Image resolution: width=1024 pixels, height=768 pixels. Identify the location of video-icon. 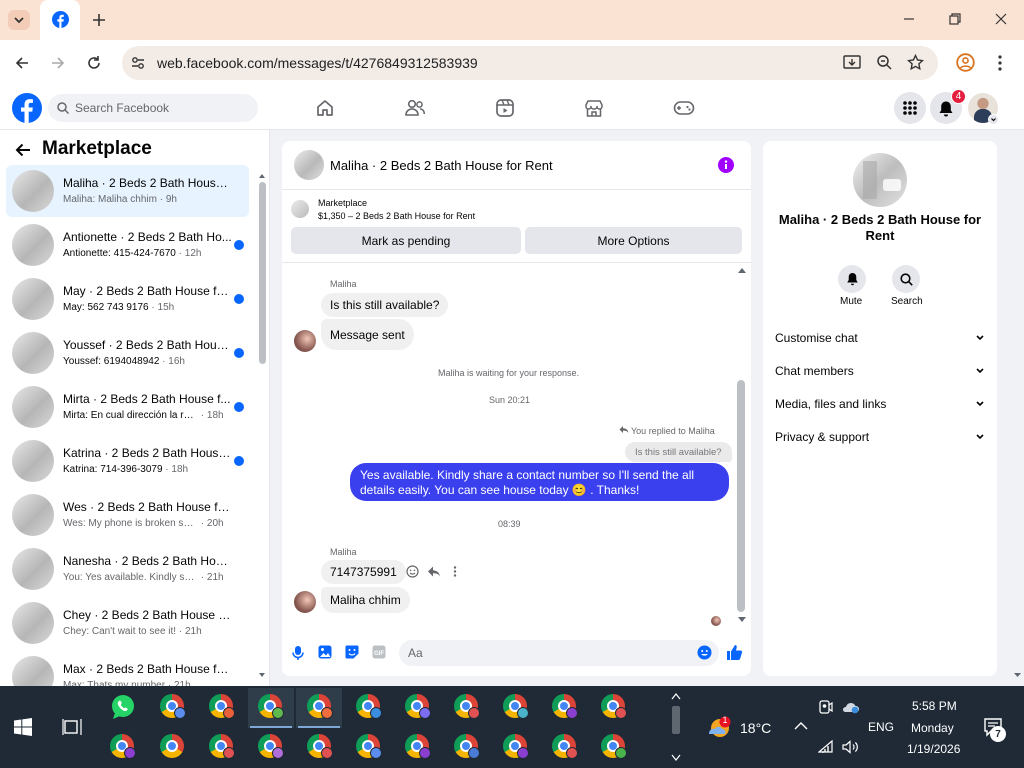
(505, 108).